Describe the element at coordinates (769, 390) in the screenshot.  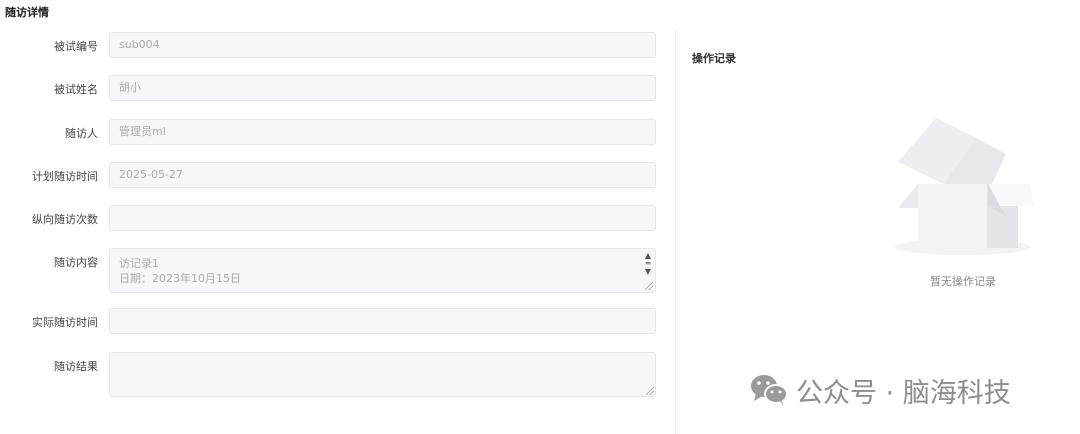
I see `wechat-icon` at that location.